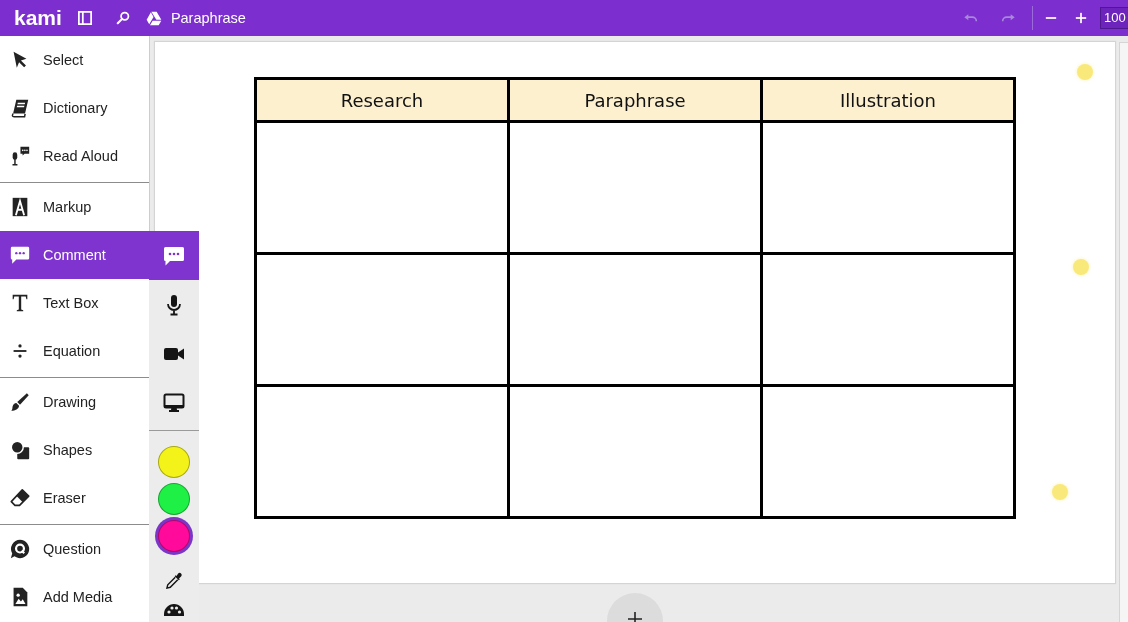 The image size is (1128, 622). Describe the element at coordinates (74, 60) in the screenshot. I see `tool-item: Select` at that location.